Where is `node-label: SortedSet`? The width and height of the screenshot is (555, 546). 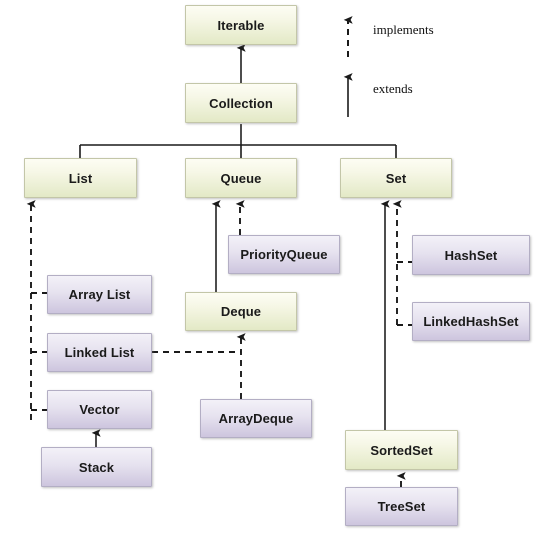
node-label: SortedSet is located at coordinates (401, 450).